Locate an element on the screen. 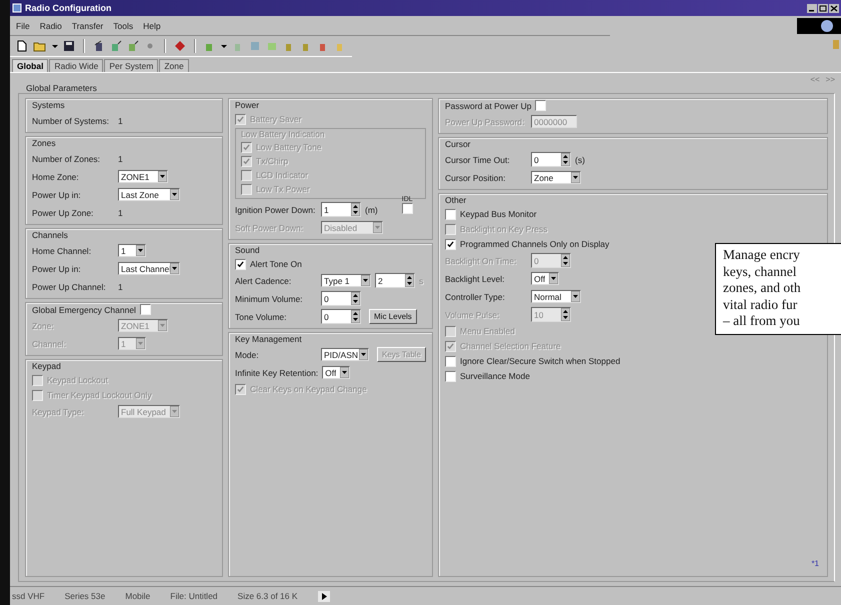 This screenshot has width=841, height=605. dropdown: Type 1 is located at coordinates (346, 280).